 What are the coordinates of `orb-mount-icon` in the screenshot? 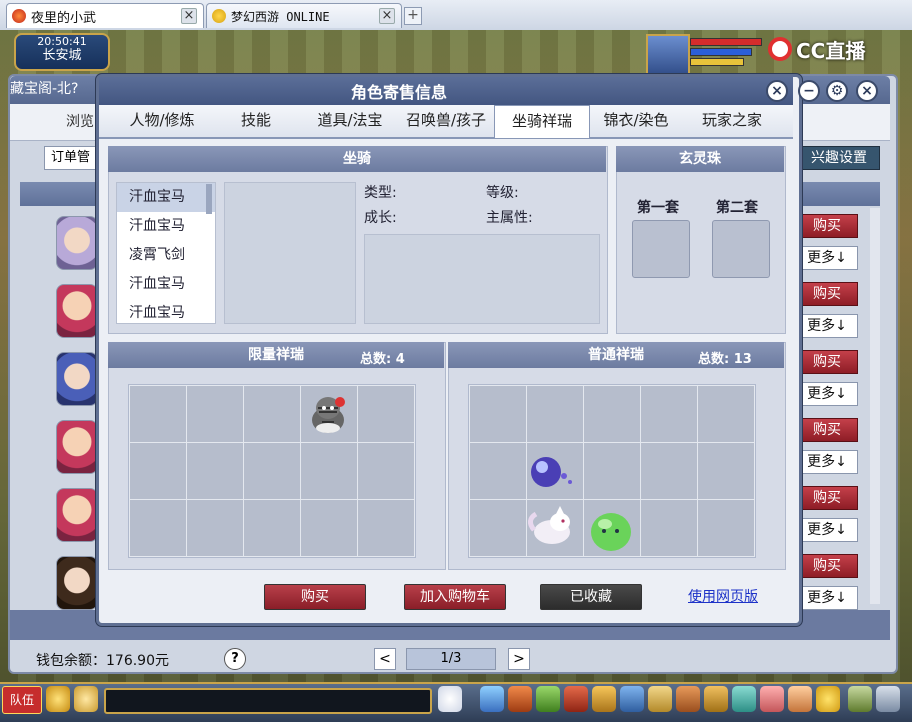 It's located at (551, 472).